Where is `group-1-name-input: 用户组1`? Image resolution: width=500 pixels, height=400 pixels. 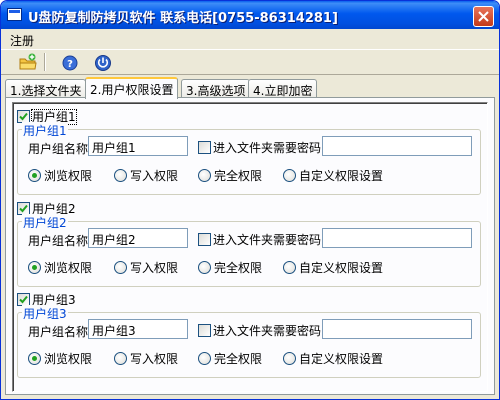
group-1-name-input: 用户组1 is located at coordinates (138, 146).